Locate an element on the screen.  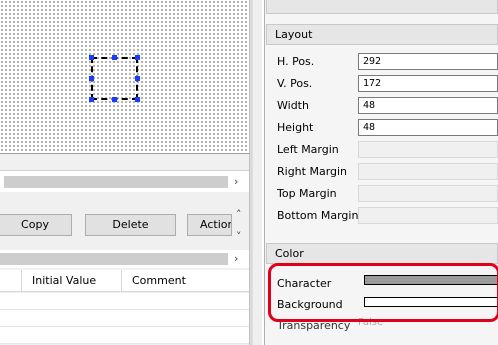
resize-handle-bottom is located at coordinates (114, 99).